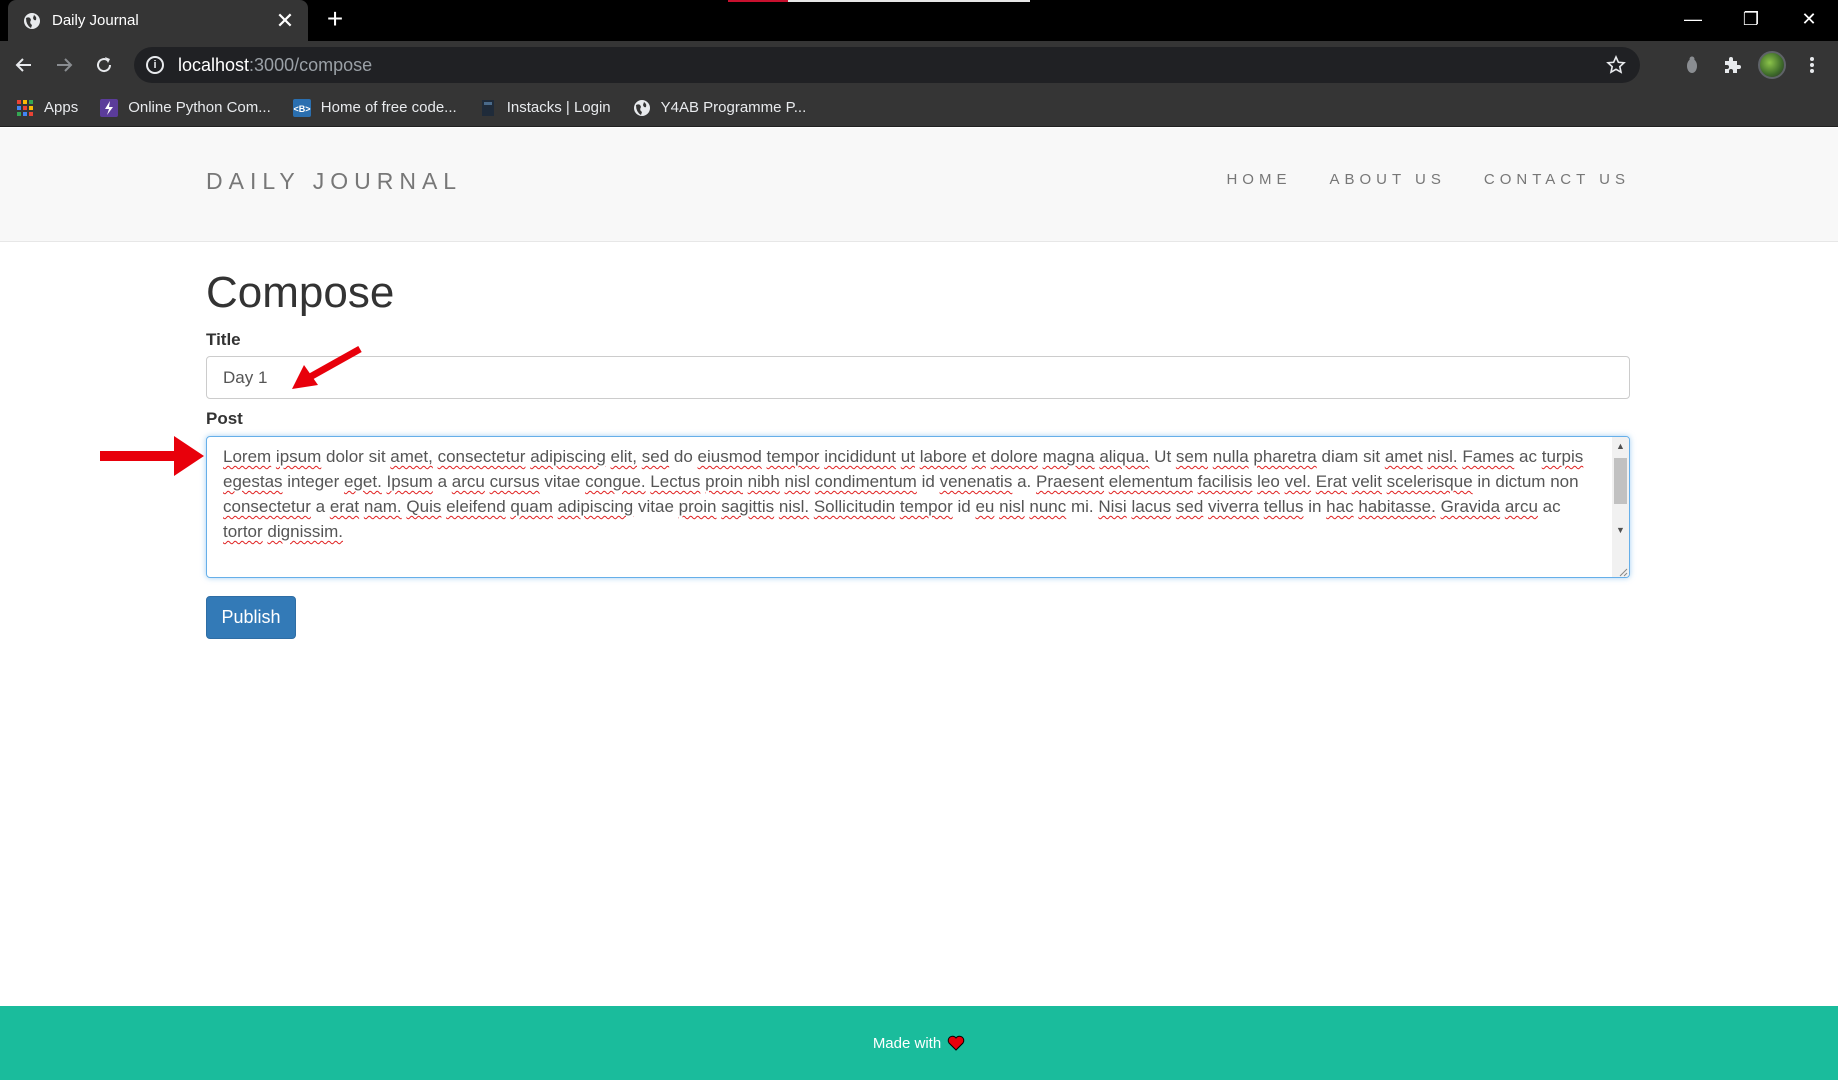  Describe the element at coordinates (1331, 481) in the screenshot. I see `post-word: Erat` at that location.